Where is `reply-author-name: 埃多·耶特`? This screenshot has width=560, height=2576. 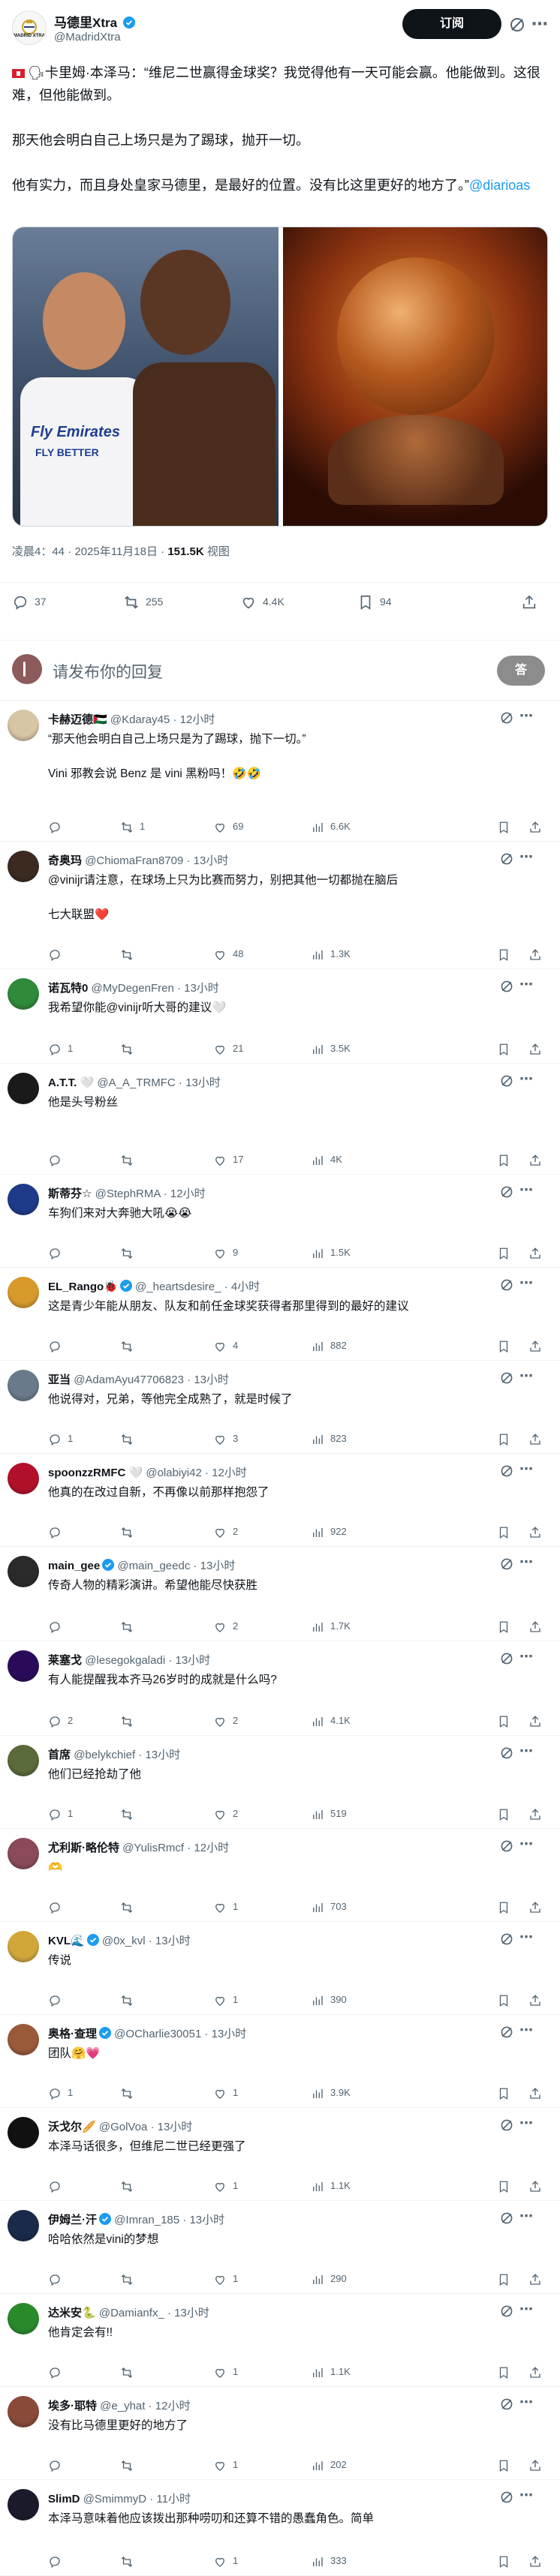 reply-author-name: 埃多·耶特 is located at coordinates (72, 2406).